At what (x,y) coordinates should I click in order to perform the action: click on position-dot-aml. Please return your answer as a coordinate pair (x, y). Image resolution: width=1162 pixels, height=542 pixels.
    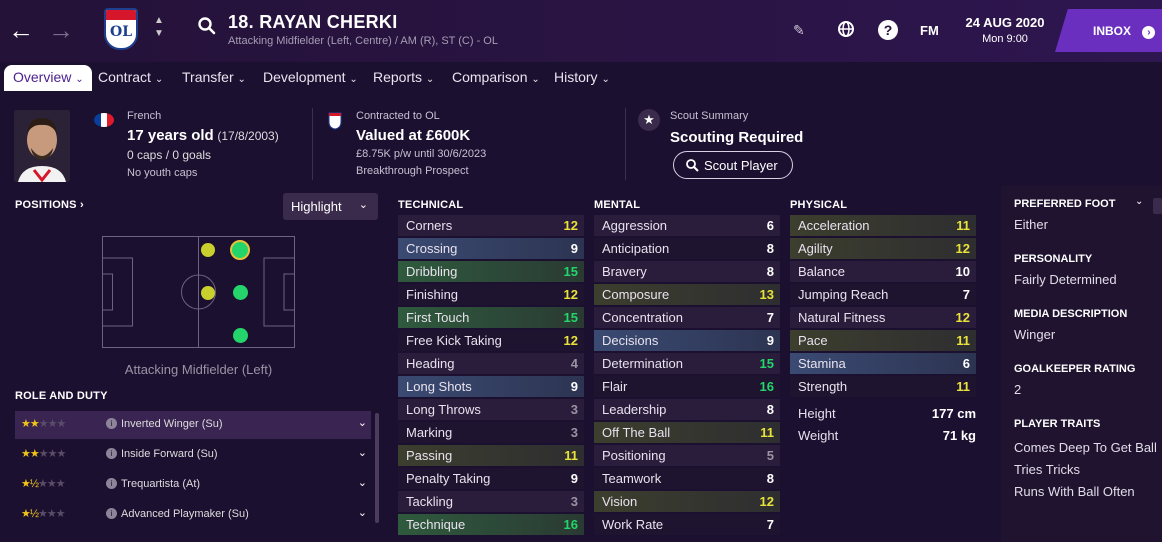
    Looking at the image, I should click on (208, 250).